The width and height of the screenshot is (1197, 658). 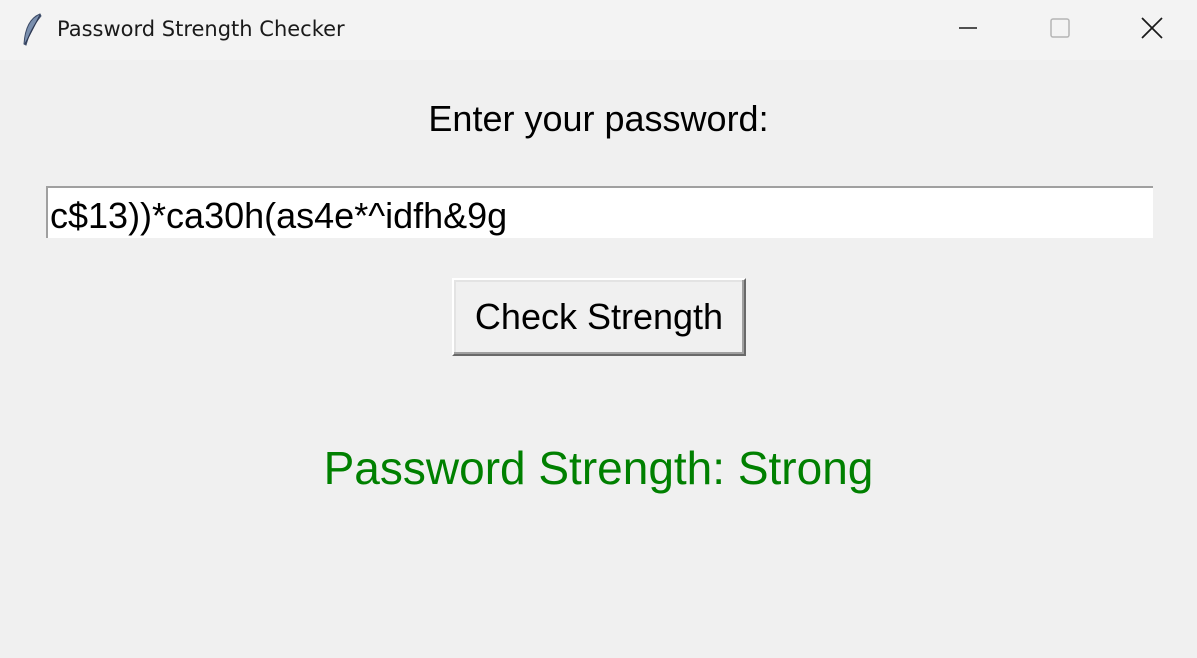 What do you see at coordinates (599, 212) in the screenshot?
I see `password-input` at bounding box center [599, 212].